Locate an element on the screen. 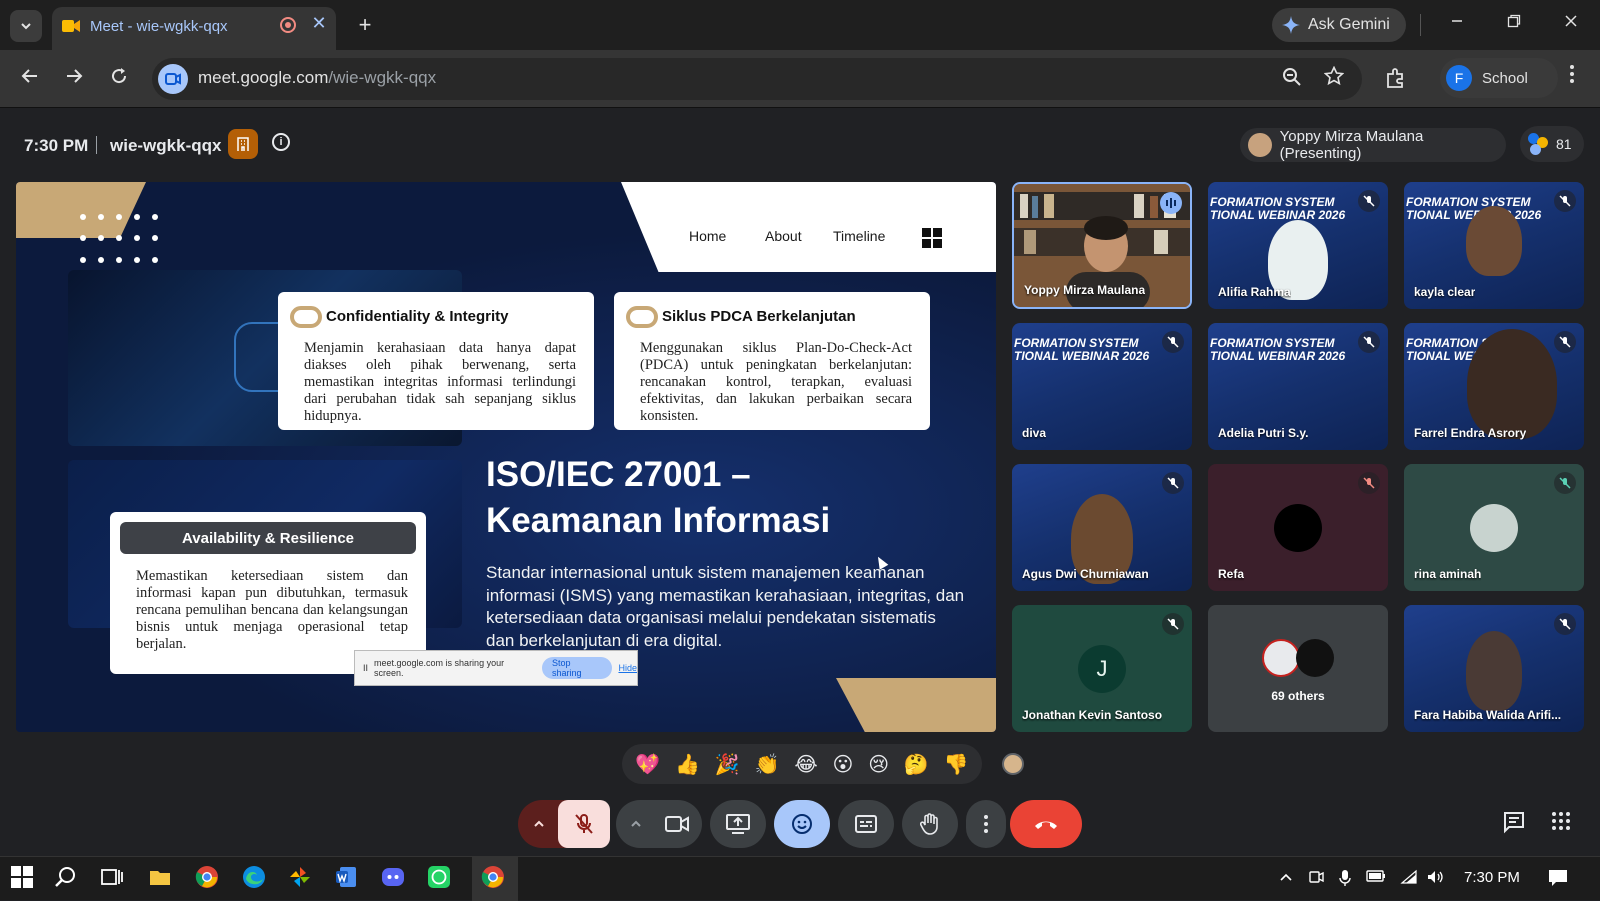 The height and width of the screenshot is (901, 1600). raise-hand-button is located at coordinates (930, 824).